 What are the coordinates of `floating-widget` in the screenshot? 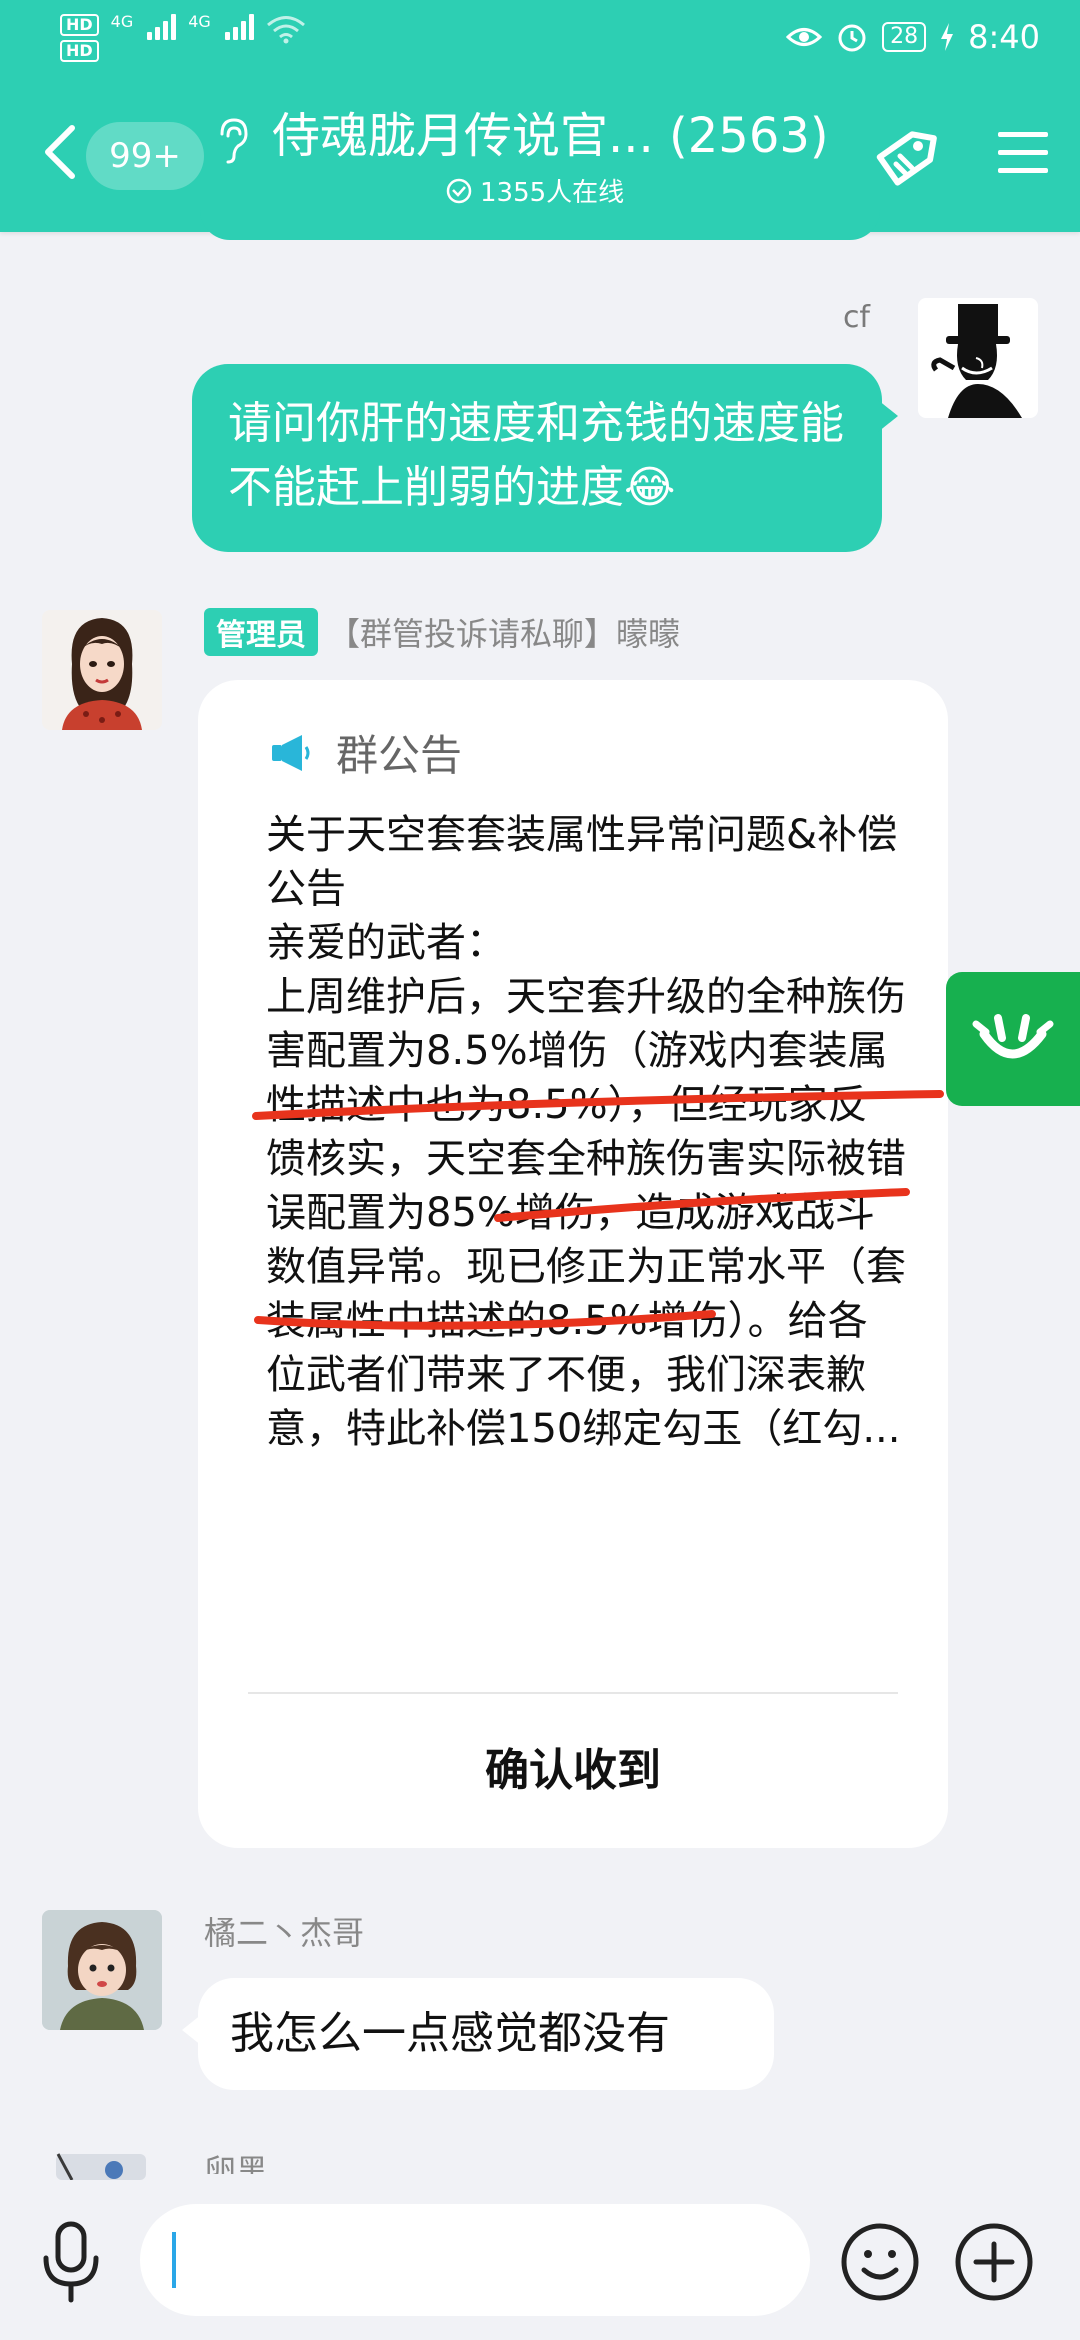 It's located at (1013, 1039).